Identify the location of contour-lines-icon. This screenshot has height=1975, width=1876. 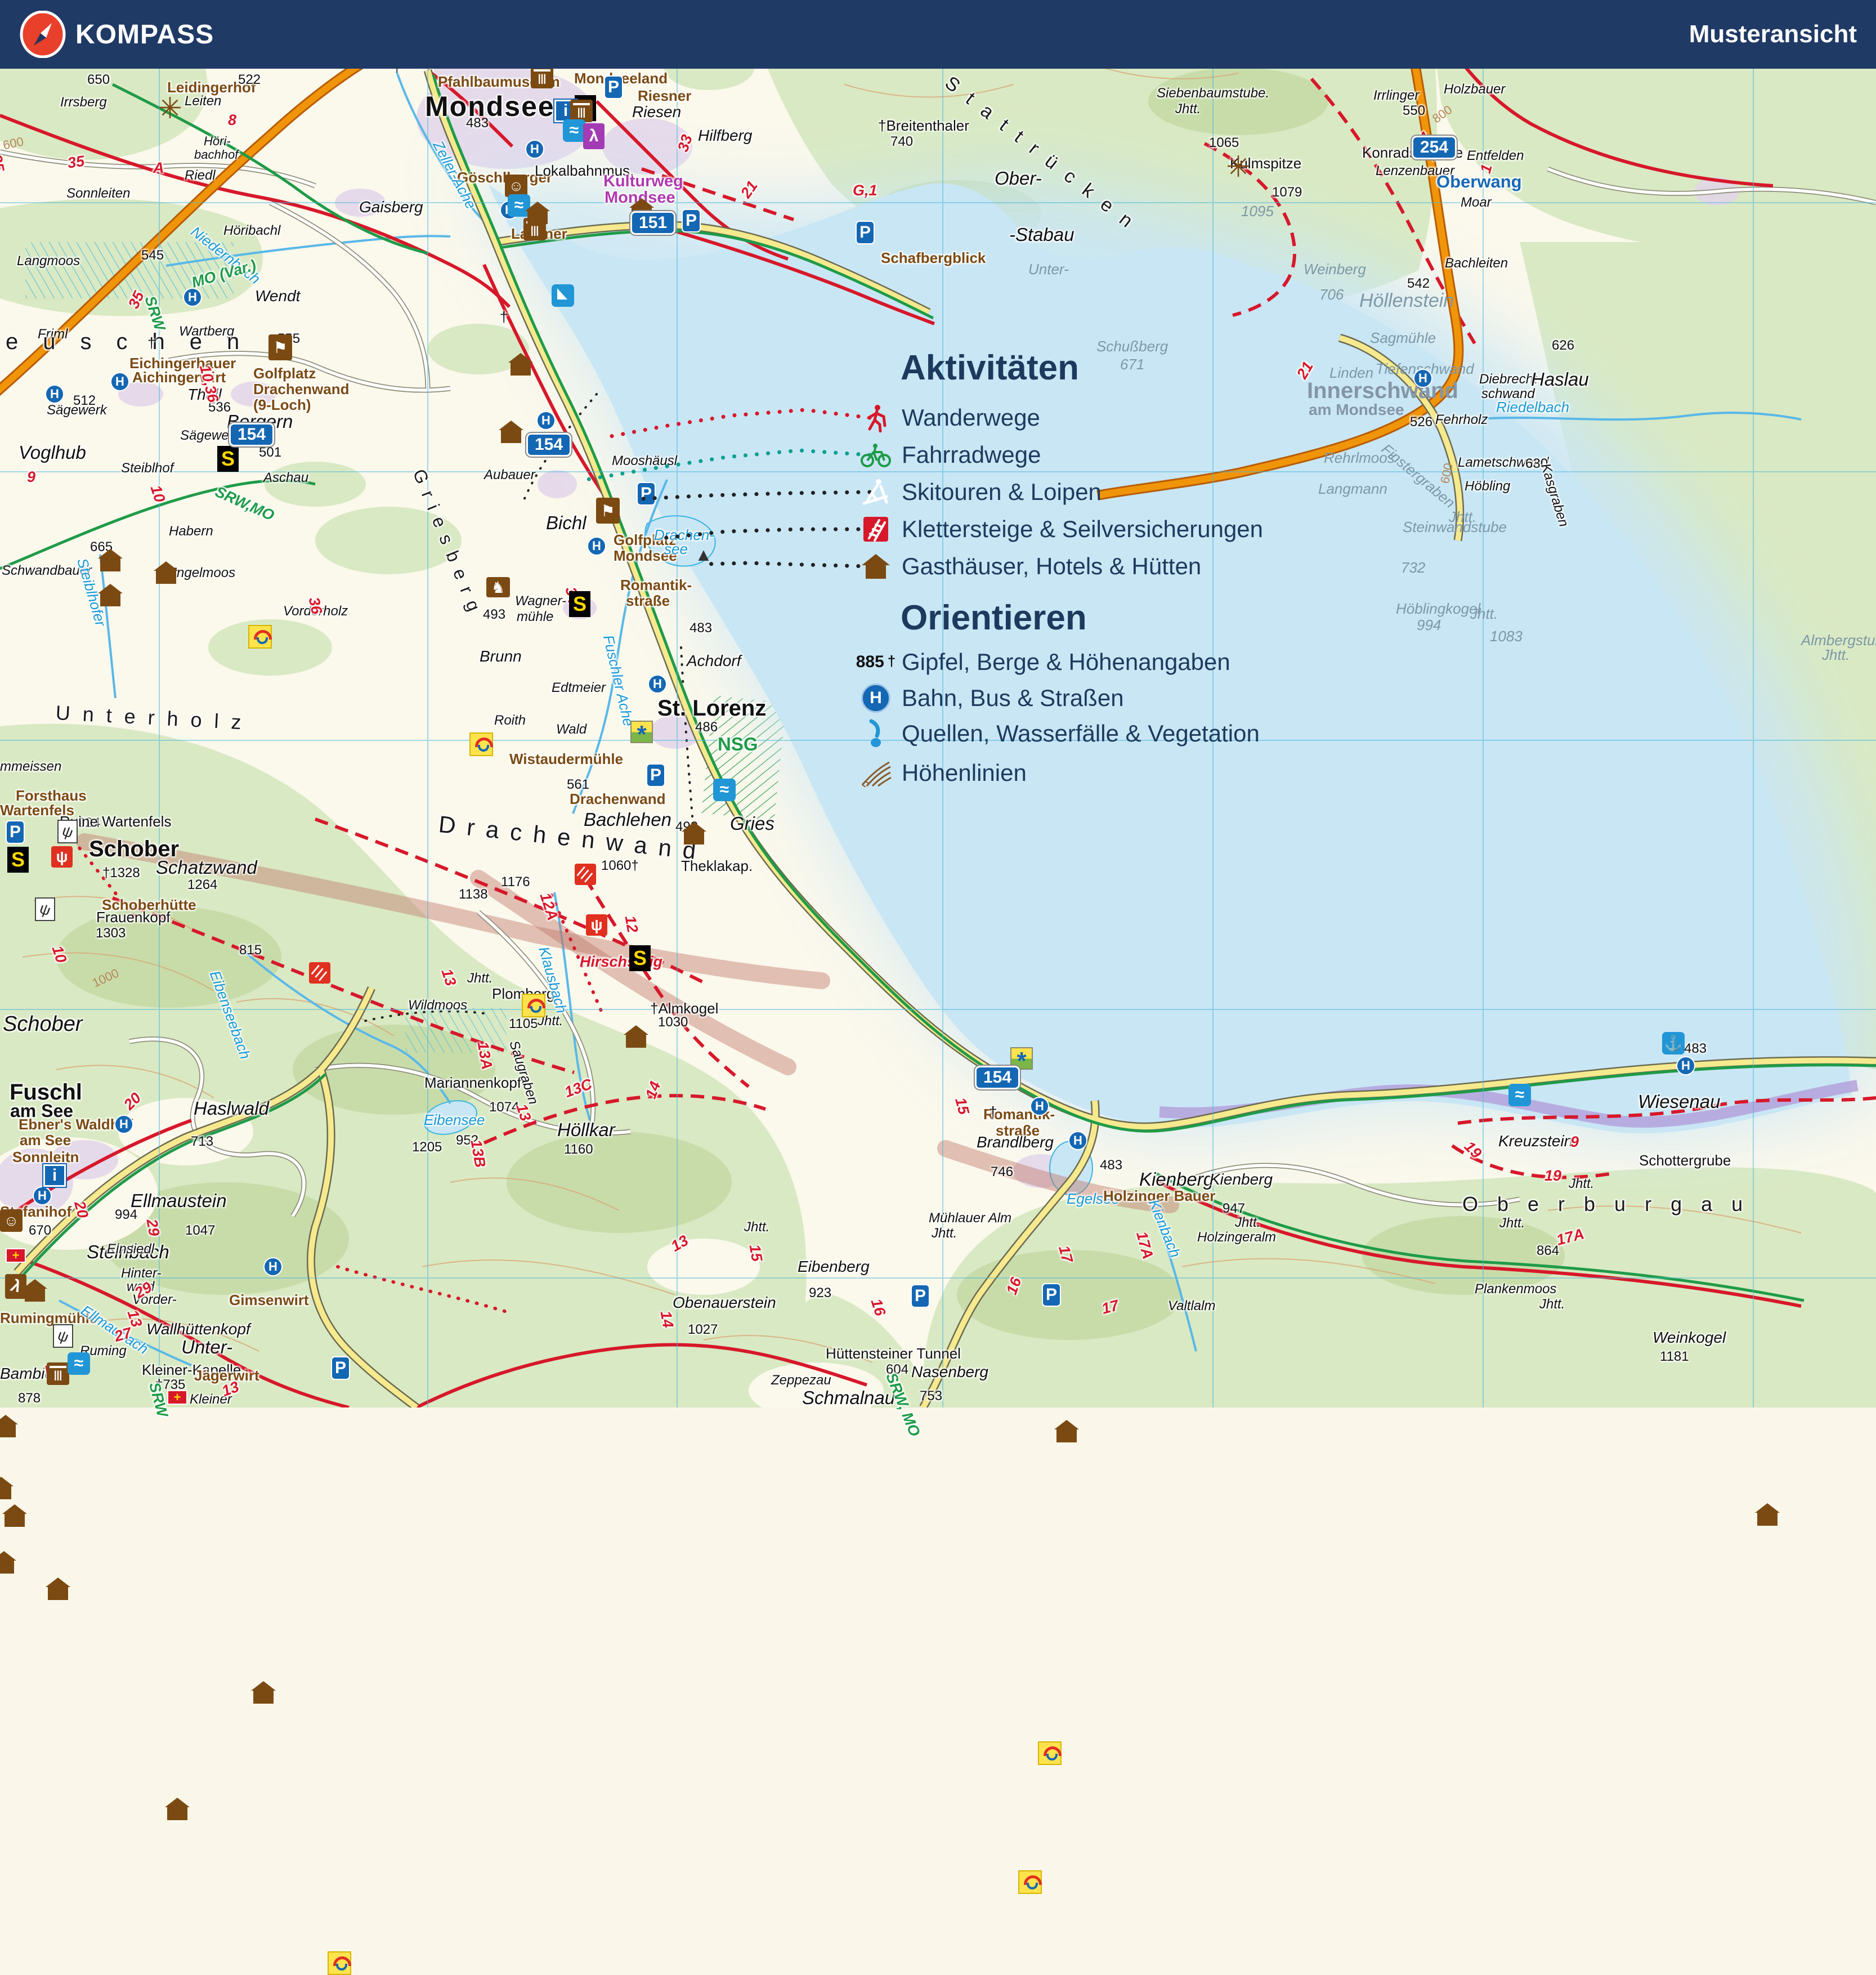
(876, 773).